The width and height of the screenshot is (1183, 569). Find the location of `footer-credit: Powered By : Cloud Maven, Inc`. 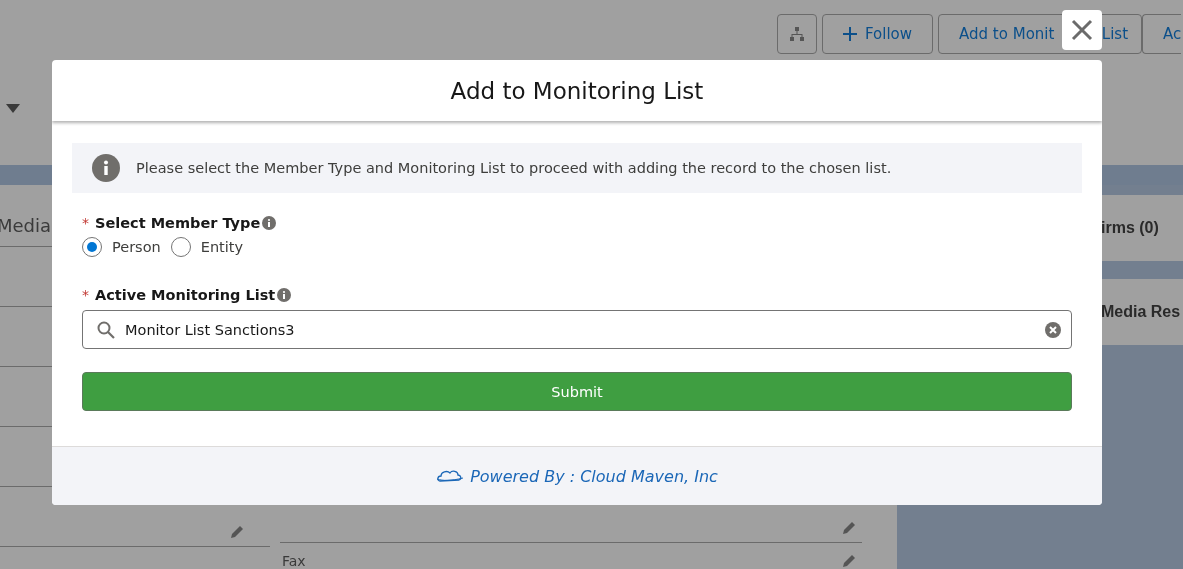

footer-credit: Powered By : Cloud Maven, Inc is located at coordinates (594, 476).